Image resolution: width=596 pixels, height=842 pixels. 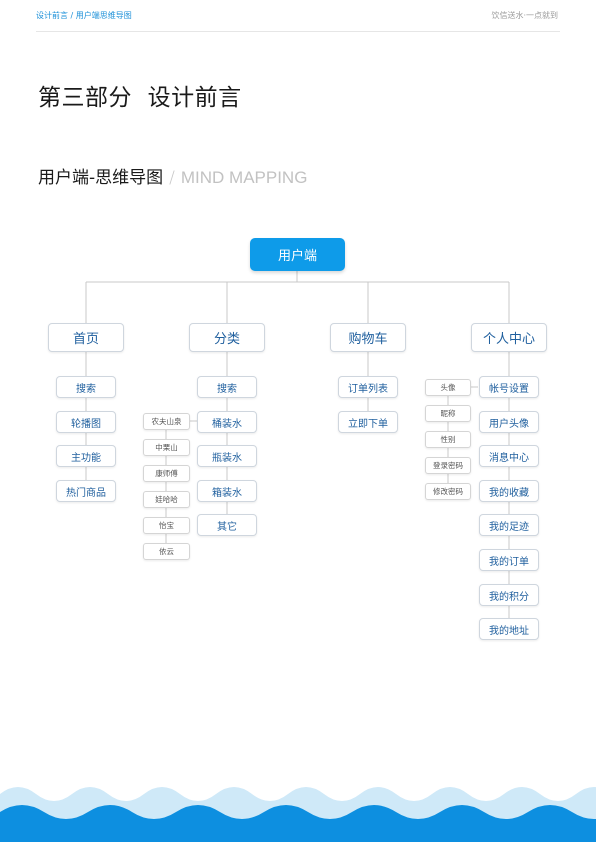 What do you see at coordinates (227, 337) in the screenshot?
I see `branch-category: 分类` at bounding box center [227, 337].